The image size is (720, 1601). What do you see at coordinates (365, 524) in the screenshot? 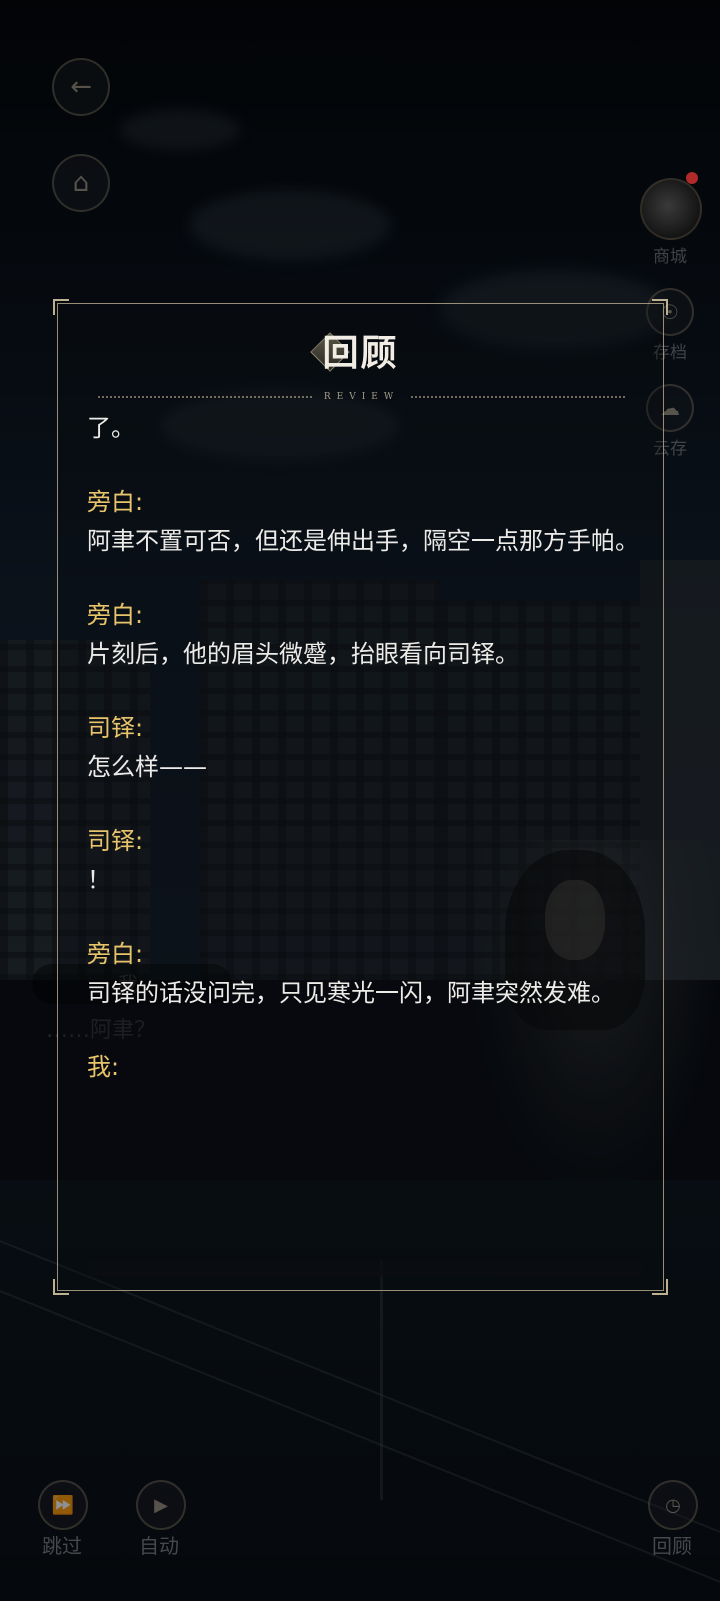
I see `log-entry: 旁白: 阿聿不置可否，但还是伸出手，隔空一点那方手帕。` at bounding box center [365, 524].